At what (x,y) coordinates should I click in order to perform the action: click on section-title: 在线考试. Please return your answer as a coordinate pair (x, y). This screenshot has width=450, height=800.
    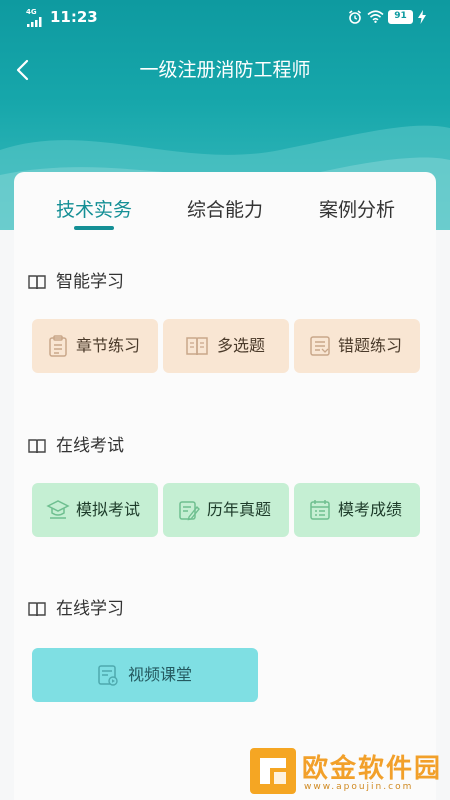
    Looking at the image, I should click on (90, 446).